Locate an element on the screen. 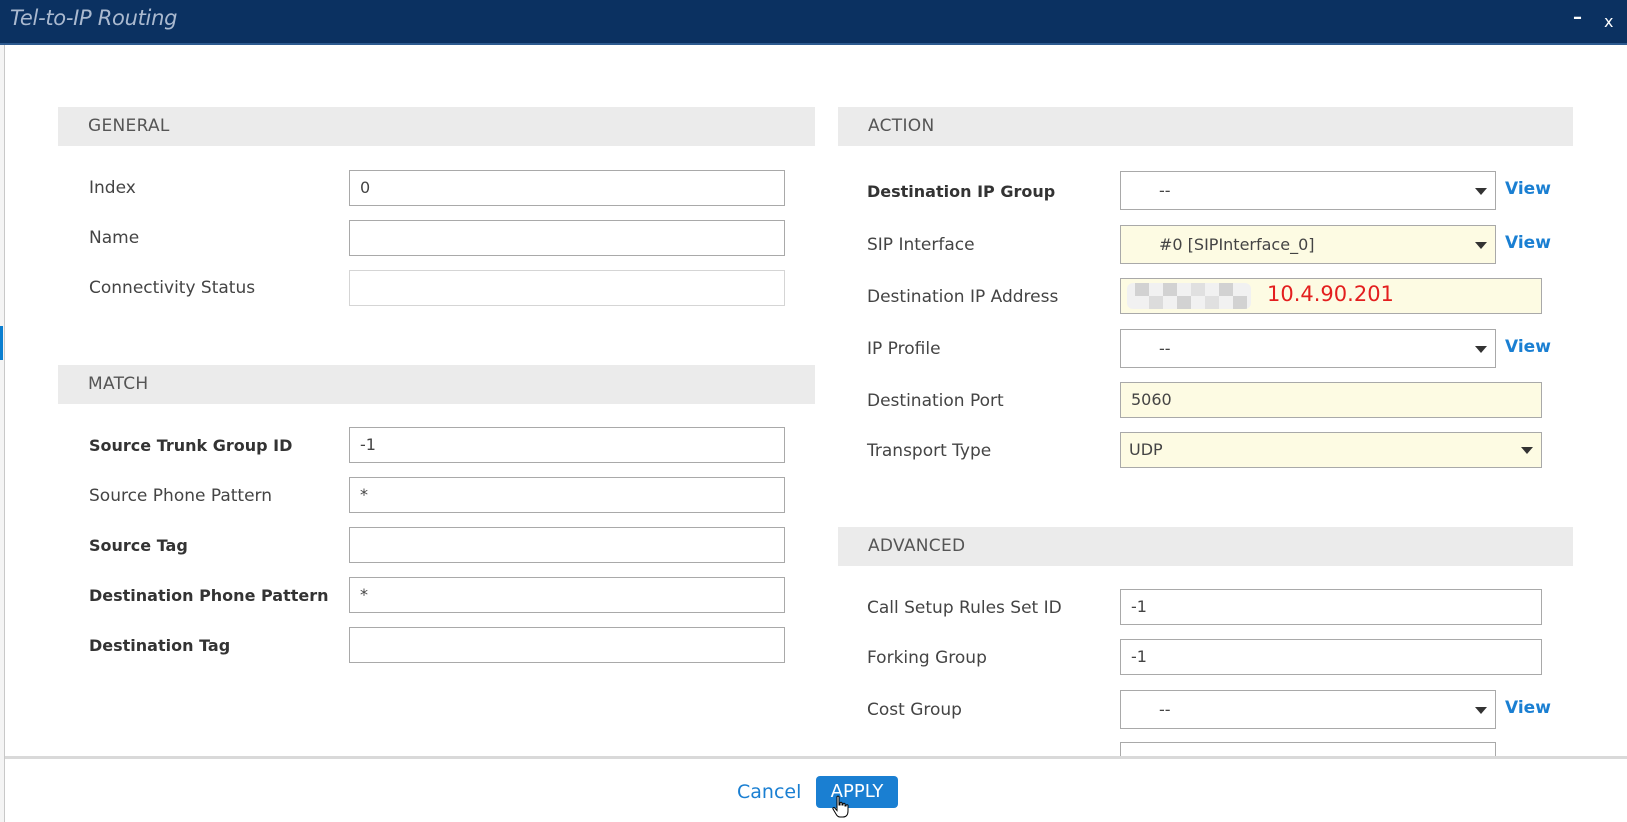 This screenshot has height=822, width=1627. close-button: x is located at coordinates (1608, 21).